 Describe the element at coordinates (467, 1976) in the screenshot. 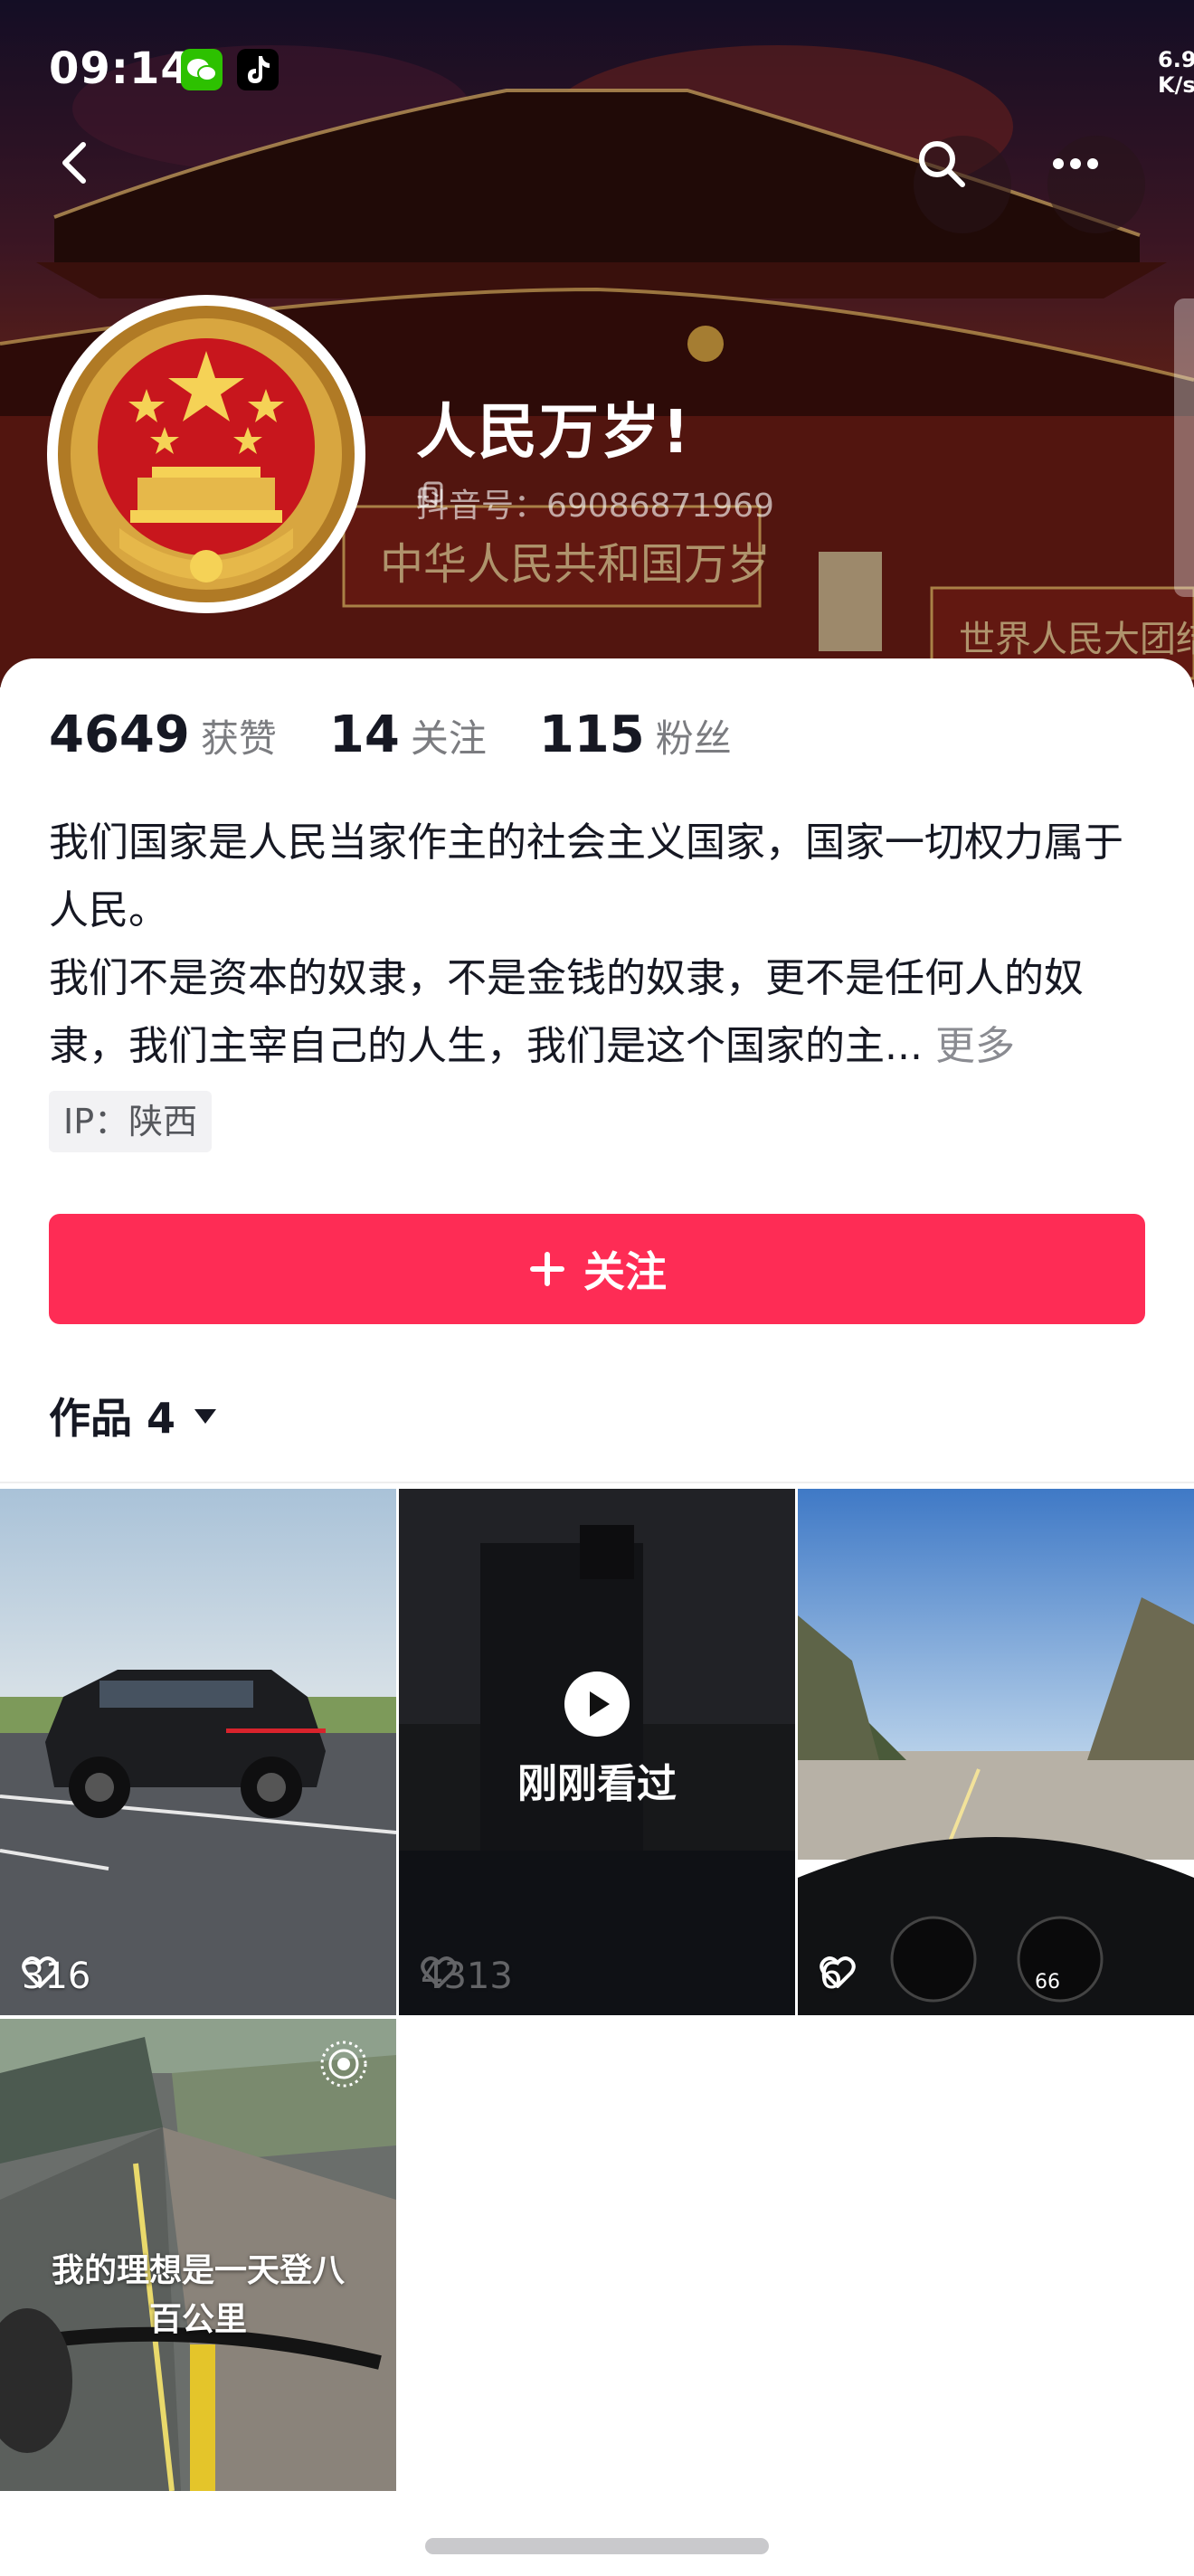

I see `video-2-likes: 4313` at that location.